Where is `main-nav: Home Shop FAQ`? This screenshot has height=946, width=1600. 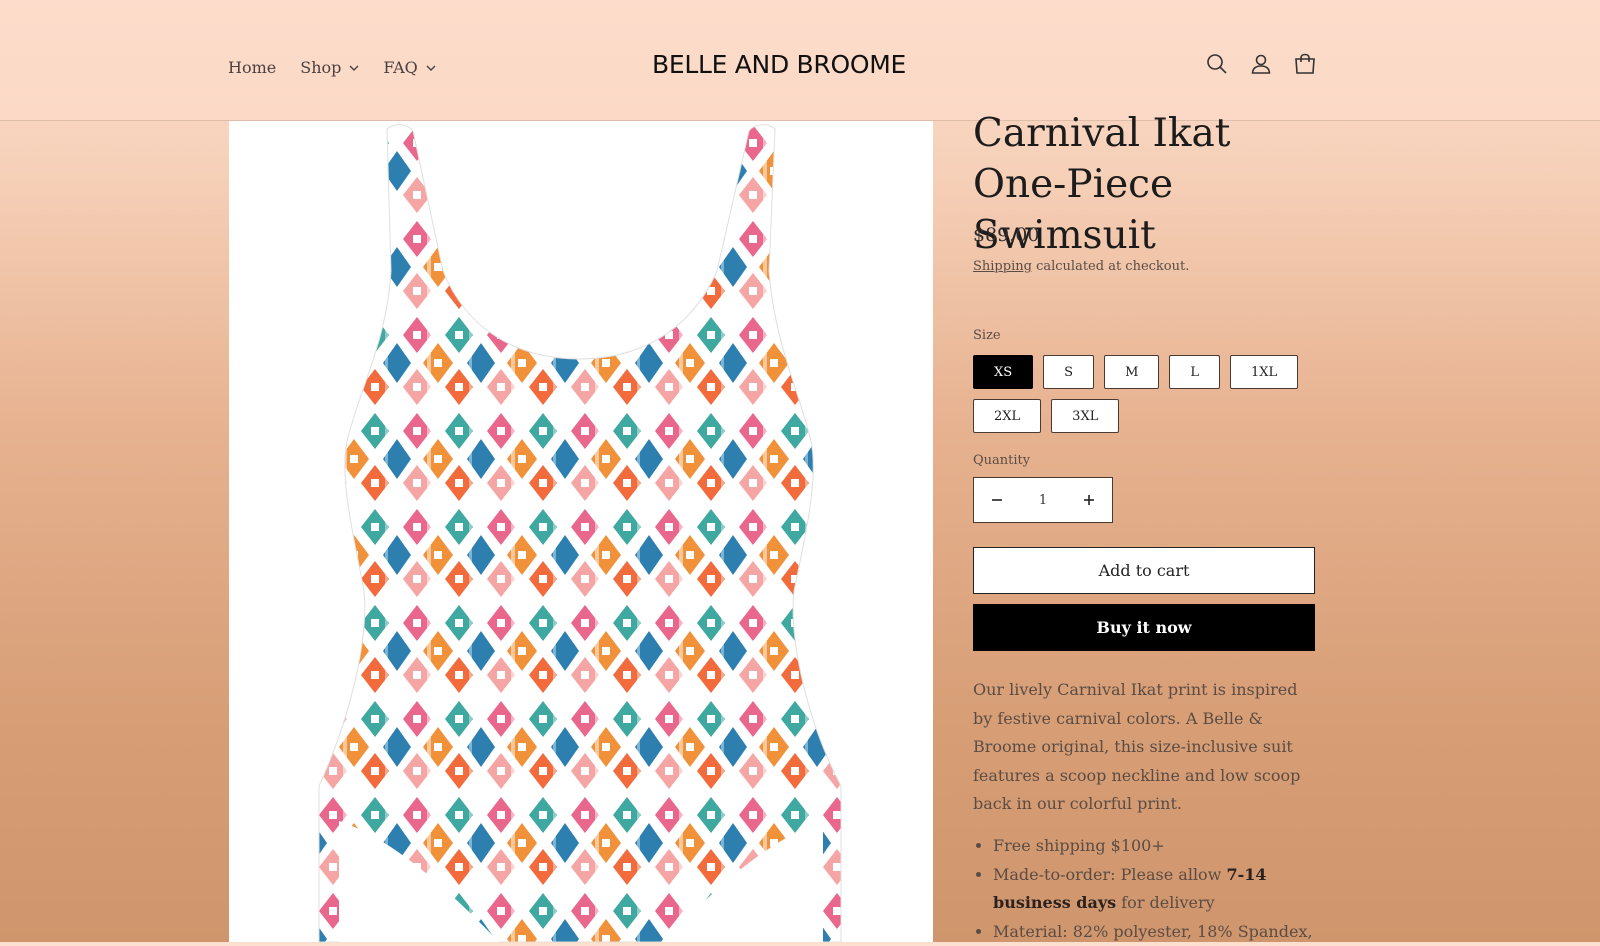
main-nav: Home Shop FAQ is located at coordinates (344, 67).